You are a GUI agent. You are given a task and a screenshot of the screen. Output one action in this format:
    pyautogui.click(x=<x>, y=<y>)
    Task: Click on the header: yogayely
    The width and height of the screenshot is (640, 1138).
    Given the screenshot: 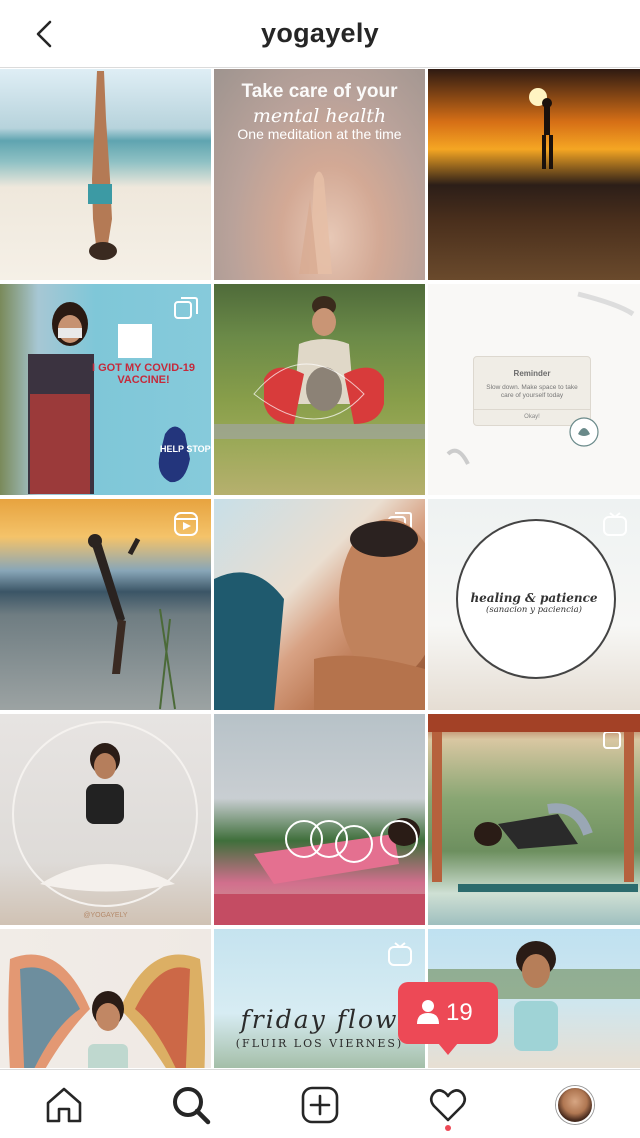 What is the action you would take?
    pyautogui.click(x=320, y=34)
    